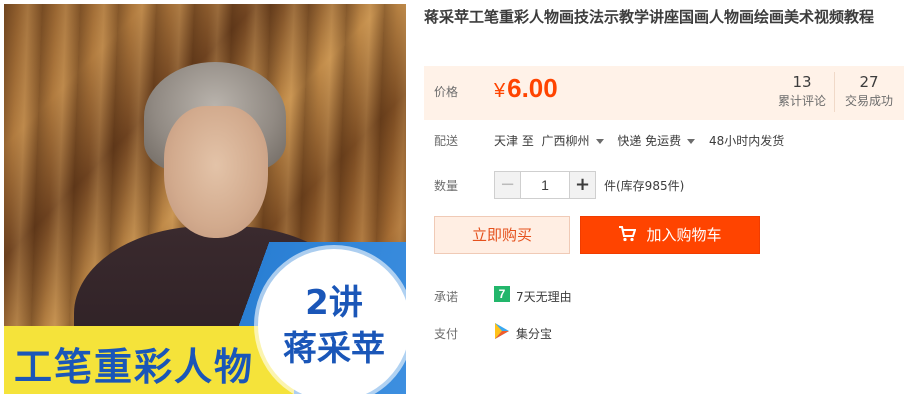 The height and width of the screenshot is (417, 906). What do you see at coordinates (534, 333) in the screenshot?
I see `payment-method: 集分宝` at bounding box center [534, 333].